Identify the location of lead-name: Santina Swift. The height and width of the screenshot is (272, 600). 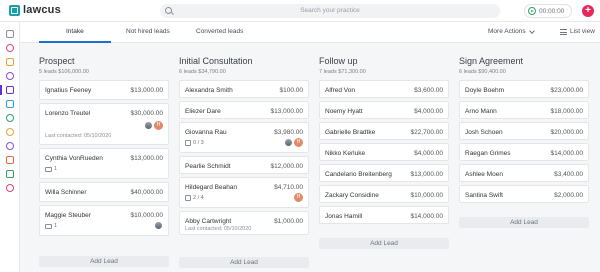
(484, 195).